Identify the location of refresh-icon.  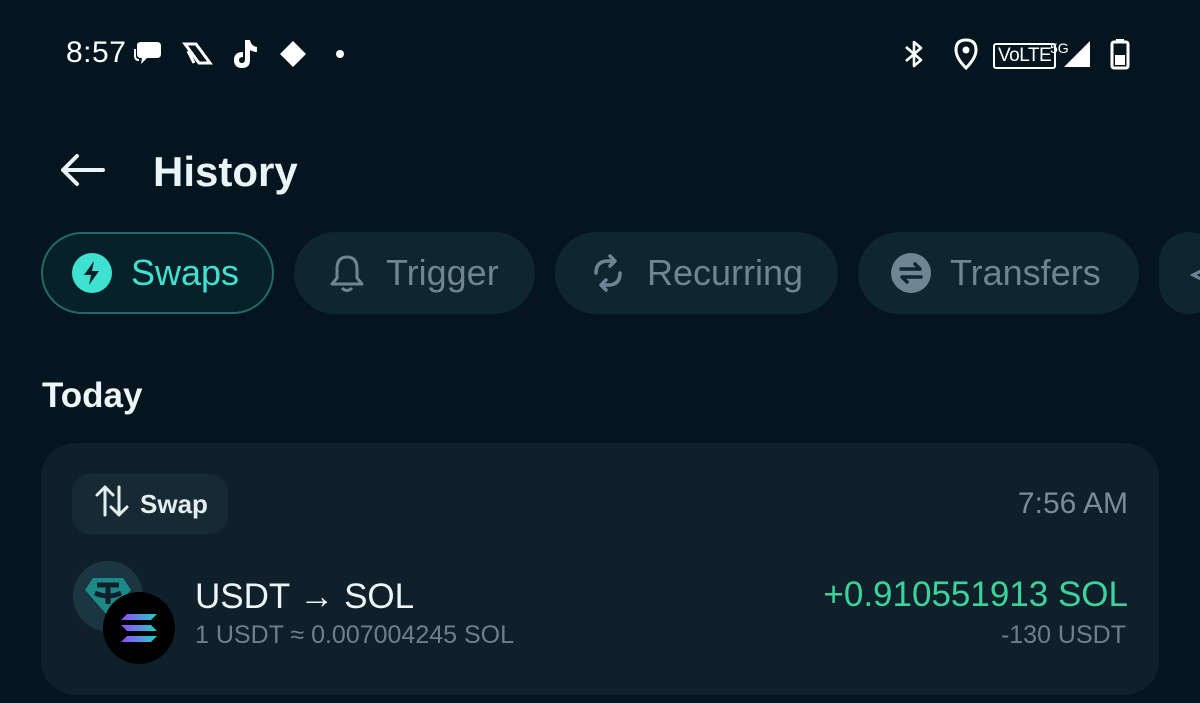
(608, 273).